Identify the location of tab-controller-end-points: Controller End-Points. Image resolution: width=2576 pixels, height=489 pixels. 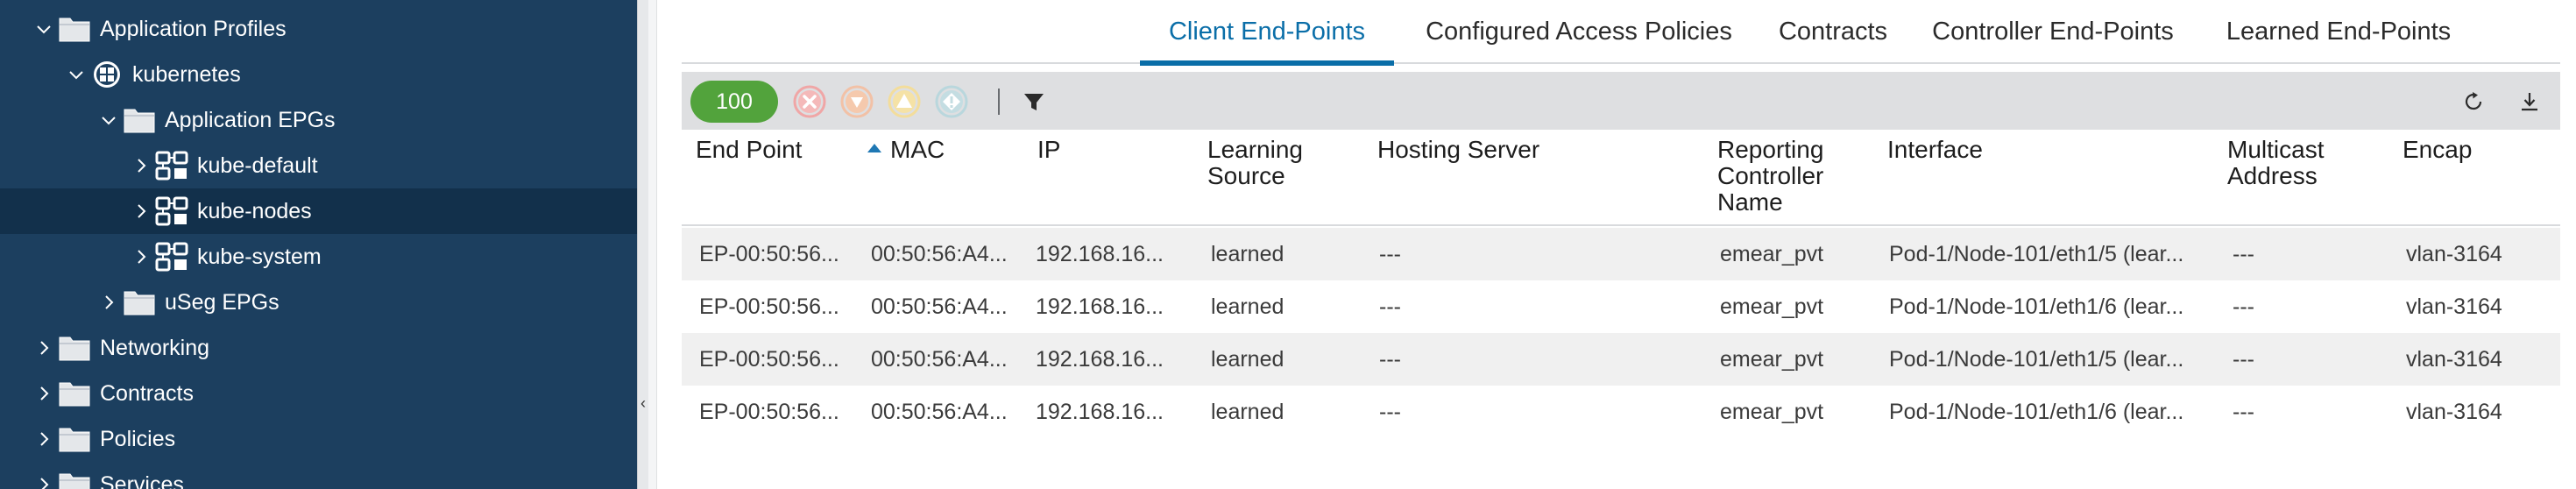
(2053, 32).